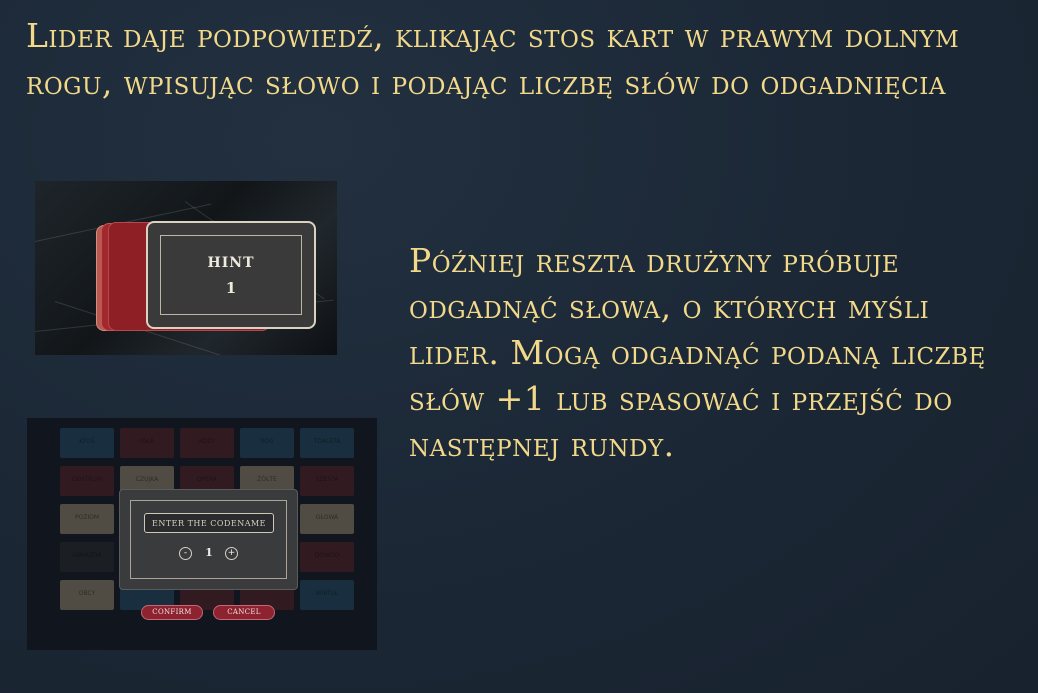 The image size is (1038, 693). Describe the element at coordinates (209, 552) in the screenshot. I see `word-count-value: 1` at that location.